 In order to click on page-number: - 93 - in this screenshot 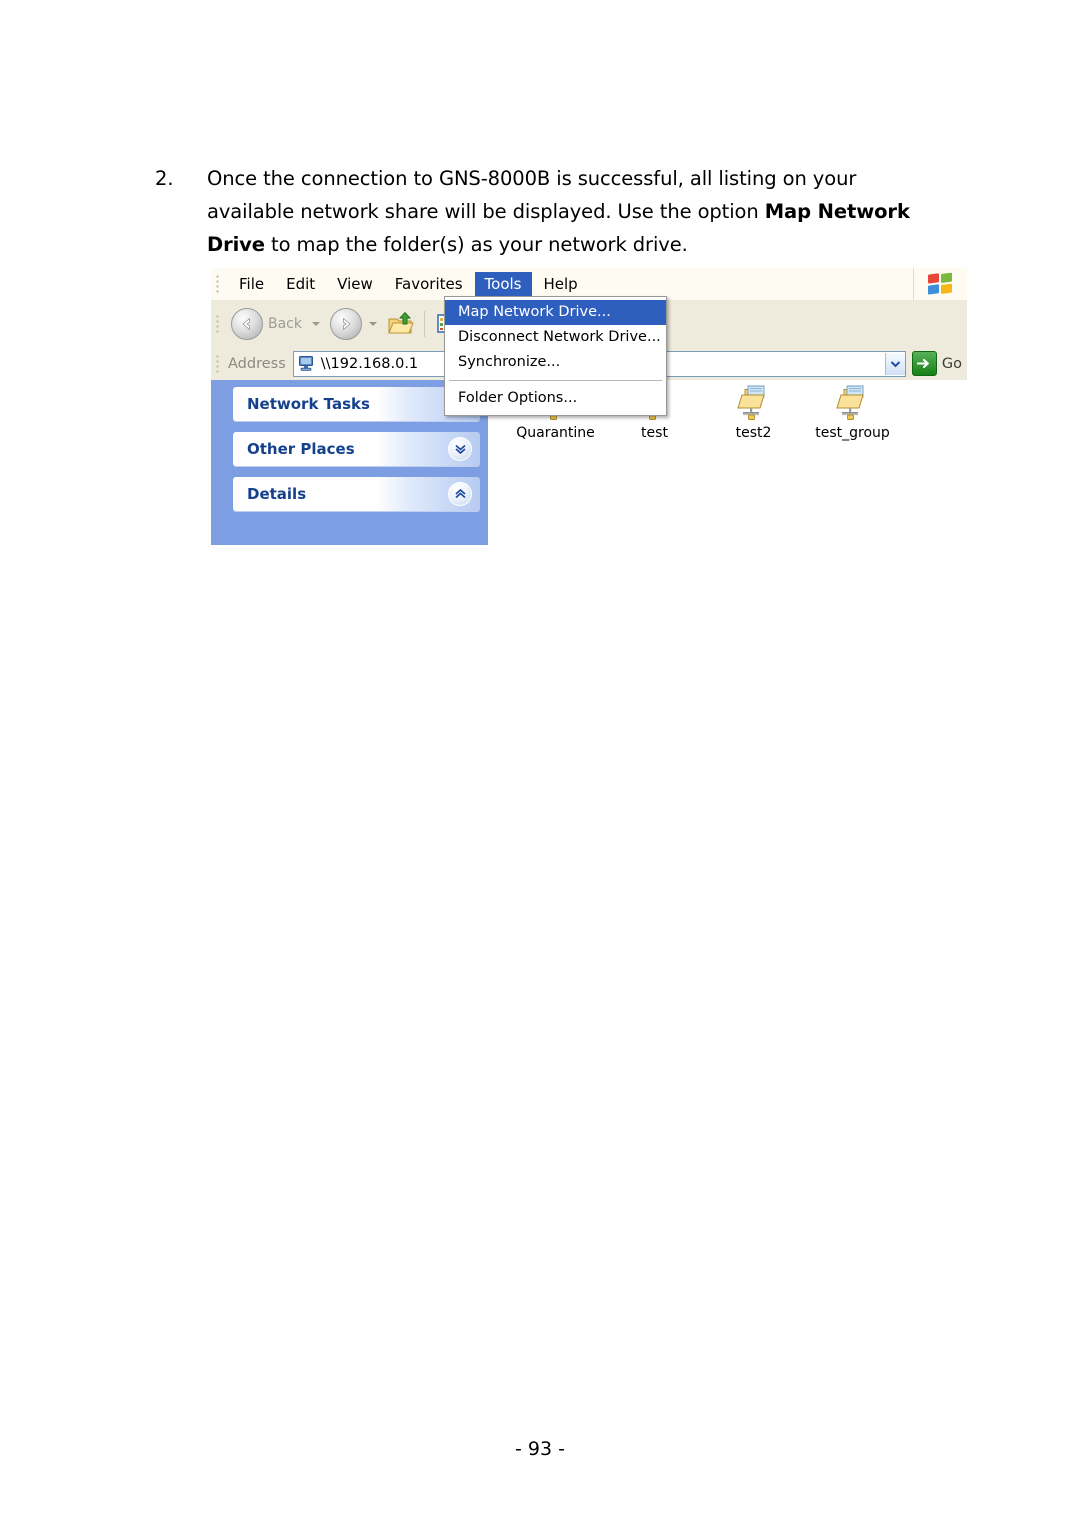, I will do `click(540, 1449)`.